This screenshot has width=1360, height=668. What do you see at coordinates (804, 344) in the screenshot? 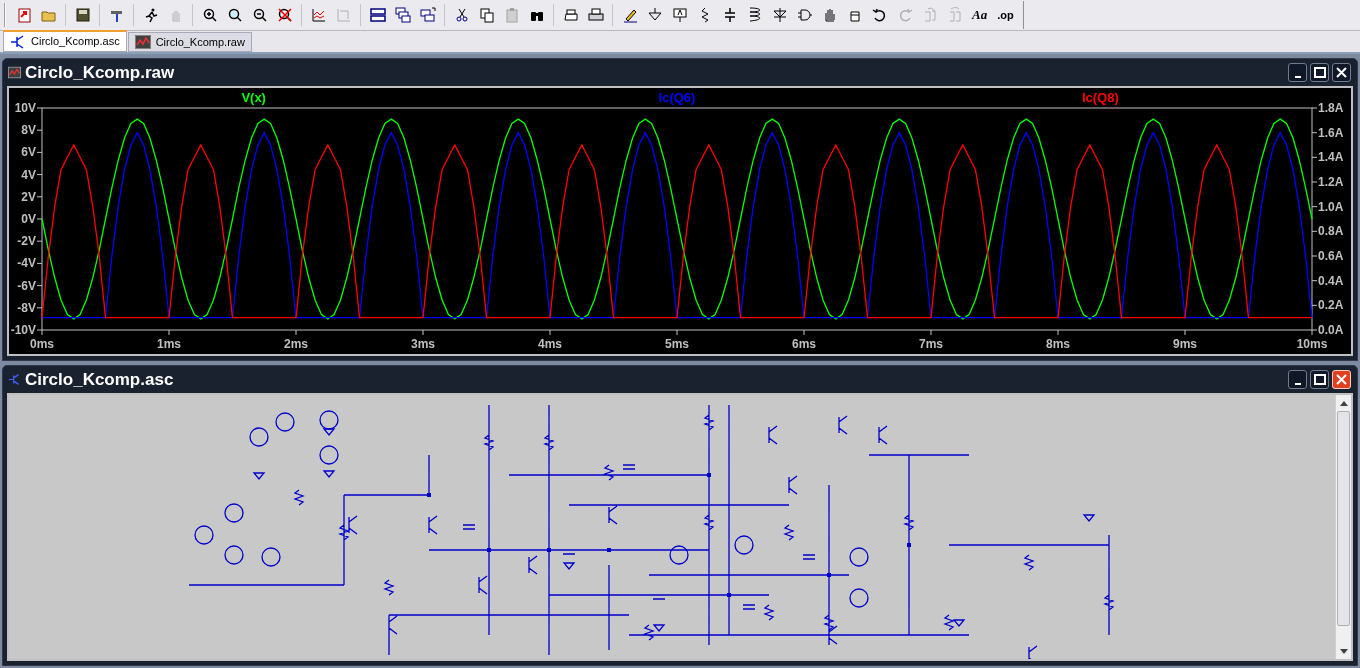
I see `axis-tick-label: 6ms` at bounding box center [804, 344].